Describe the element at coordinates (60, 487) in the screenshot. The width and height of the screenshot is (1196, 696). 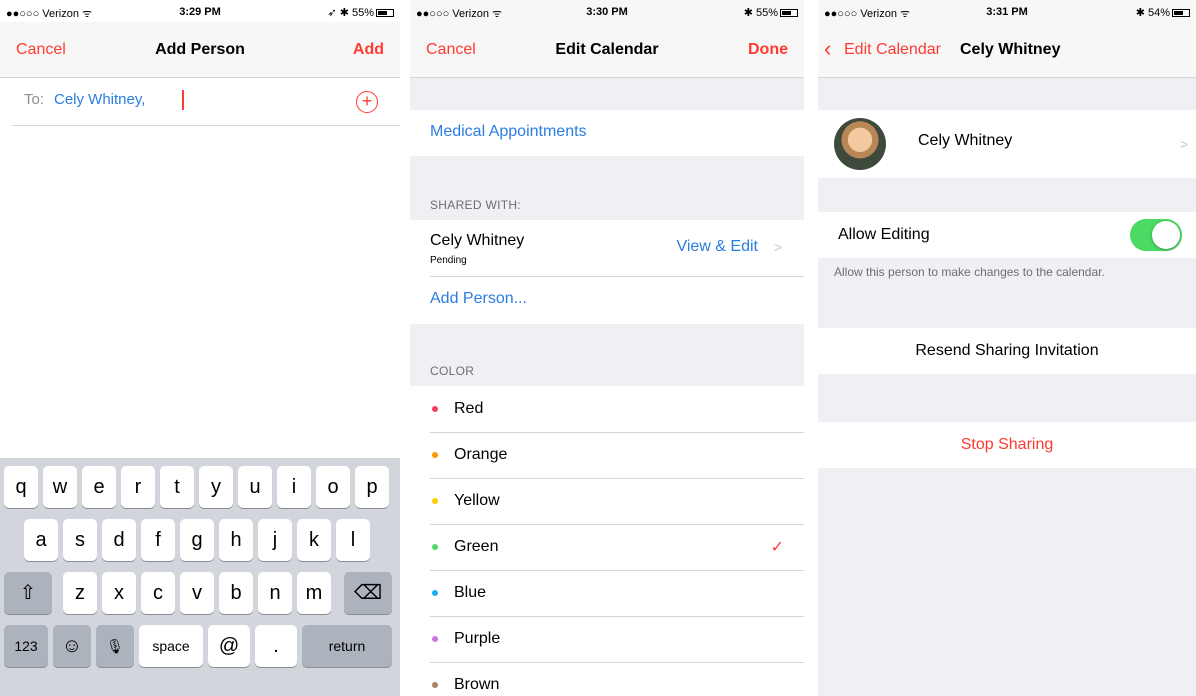
I see `key-w: w` at that location.